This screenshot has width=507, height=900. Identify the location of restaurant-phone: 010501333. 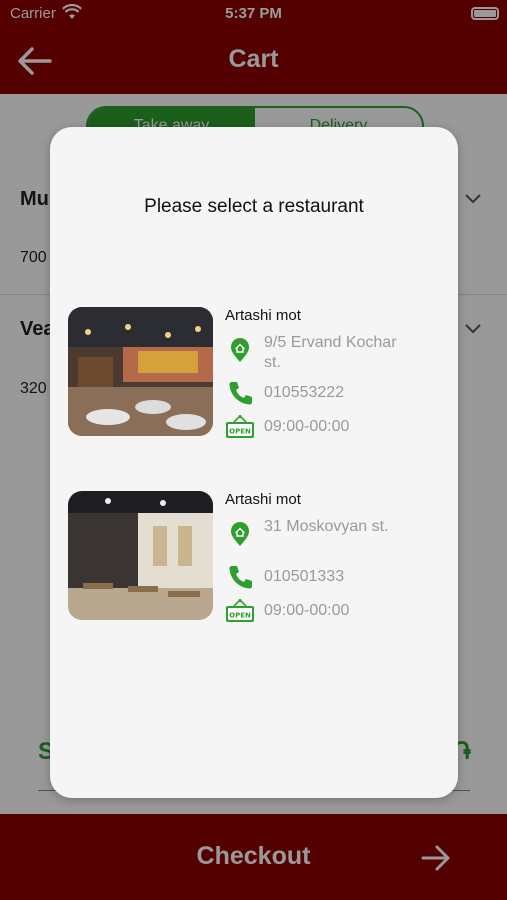
(304, 577).